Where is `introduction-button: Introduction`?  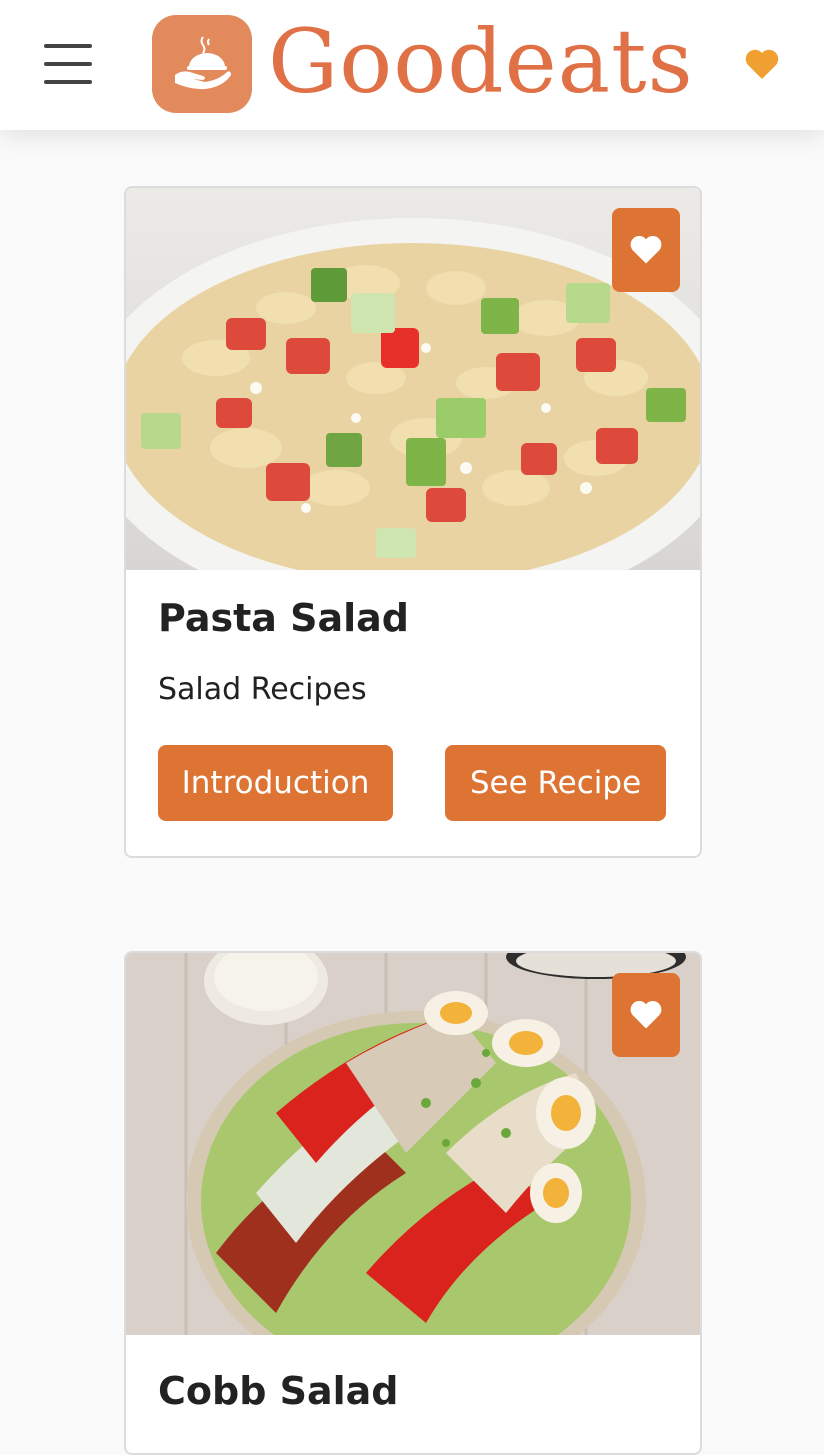
introduction-button: Introduction is located at coordinates (275, 783).